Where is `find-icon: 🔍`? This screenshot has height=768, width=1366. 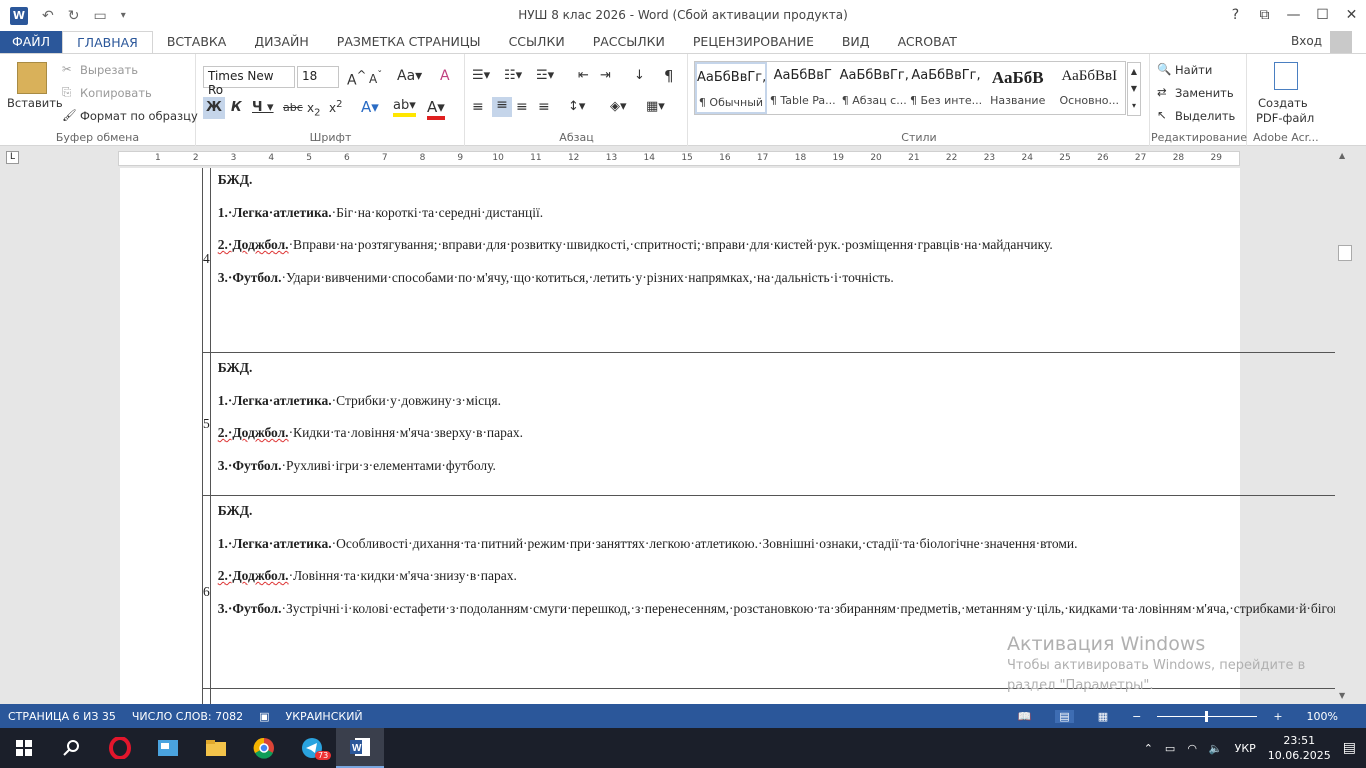
find-icon: 🔍 is located at coordinates (1164, 69).